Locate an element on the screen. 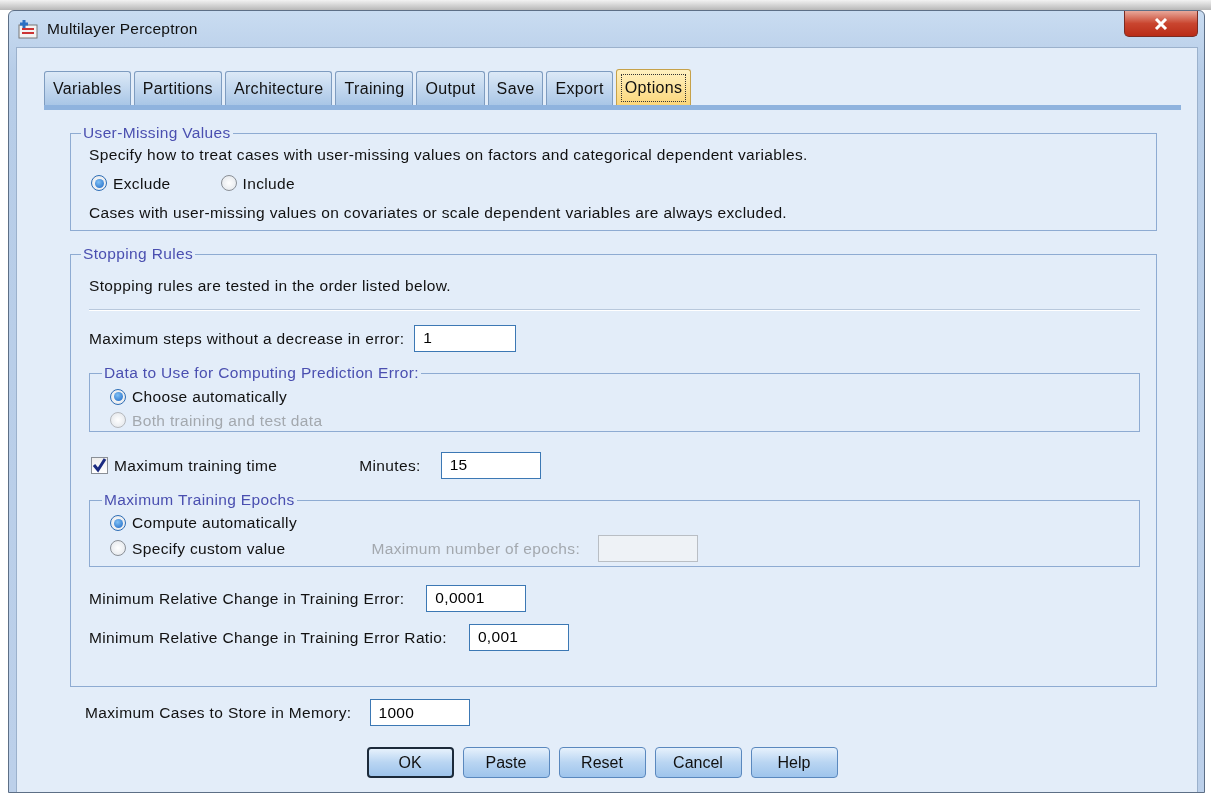 The height and width of the screenshot is (795, 1211). tab: Variables is located at coordinates (87, 88).